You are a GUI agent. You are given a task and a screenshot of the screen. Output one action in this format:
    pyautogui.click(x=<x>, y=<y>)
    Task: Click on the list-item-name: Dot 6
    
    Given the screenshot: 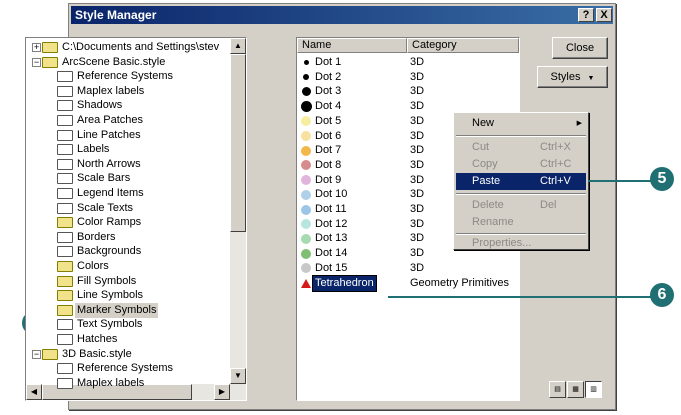 What is the action you would take?
    pyautogui.click(x=328, y=135)
    